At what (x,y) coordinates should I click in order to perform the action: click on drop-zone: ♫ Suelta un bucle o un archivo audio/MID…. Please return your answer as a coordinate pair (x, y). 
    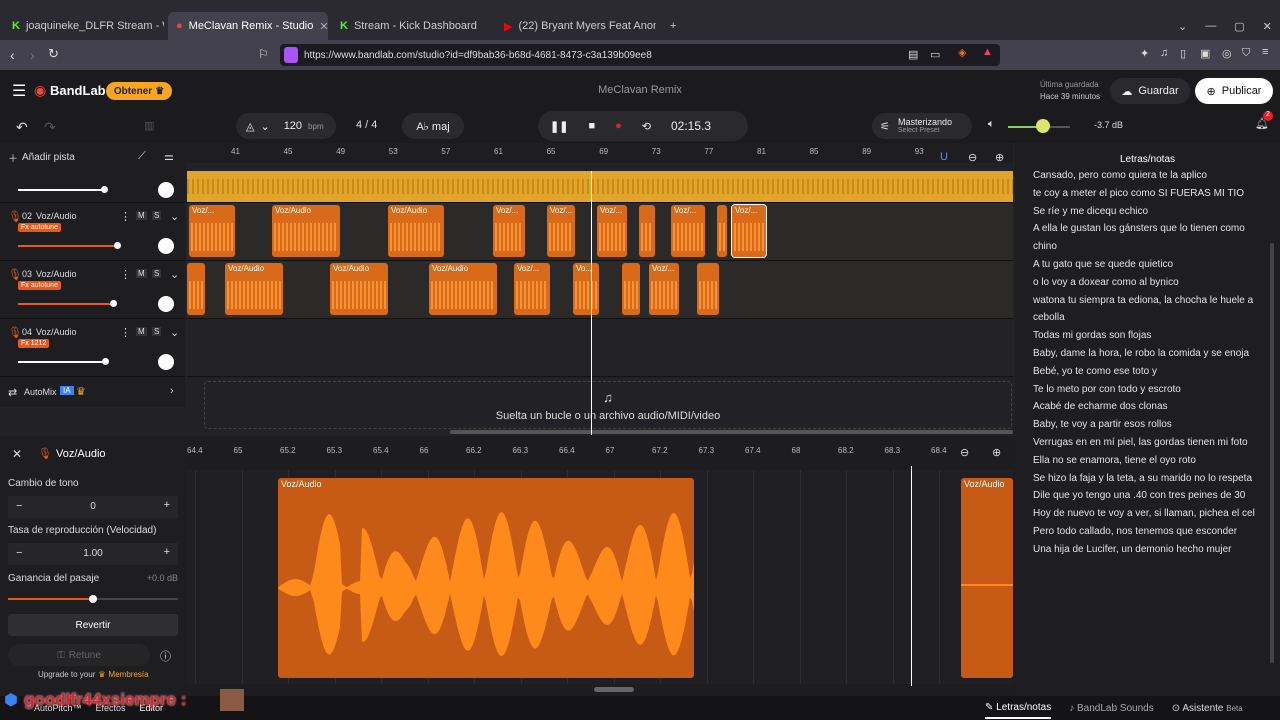
    Looking at the image, I should click on (608, 405).